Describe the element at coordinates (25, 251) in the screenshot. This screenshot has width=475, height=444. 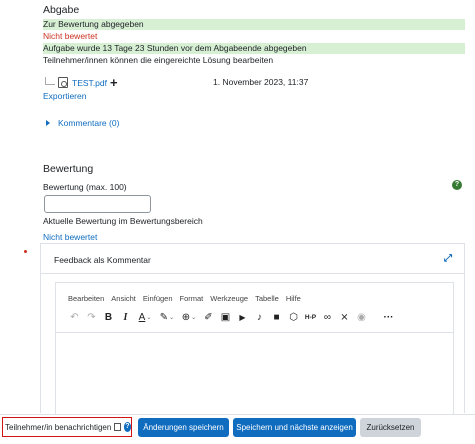
I see `required-indicator-icon` at that location.